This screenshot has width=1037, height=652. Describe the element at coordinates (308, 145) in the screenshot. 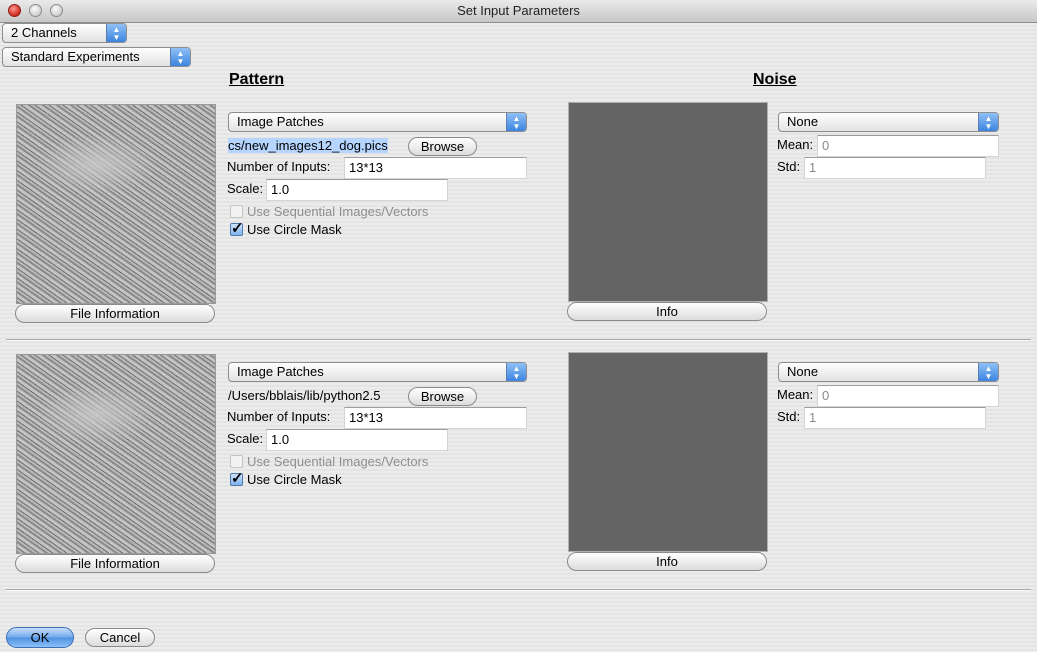

I see `file-path-value: cs/new_images12_dog.pics` at that location.